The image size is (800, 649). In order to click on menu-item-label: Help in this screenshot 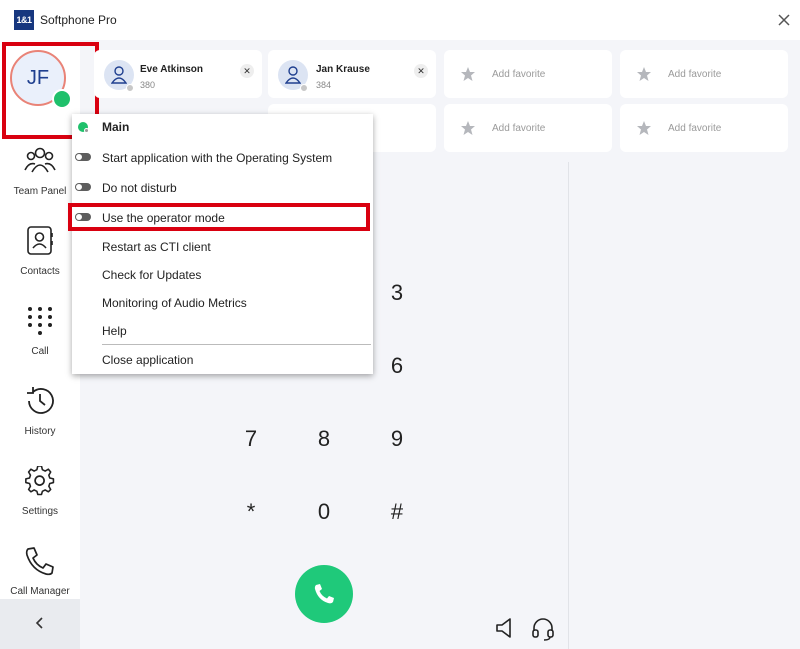, I will do `click(114, 331)`.